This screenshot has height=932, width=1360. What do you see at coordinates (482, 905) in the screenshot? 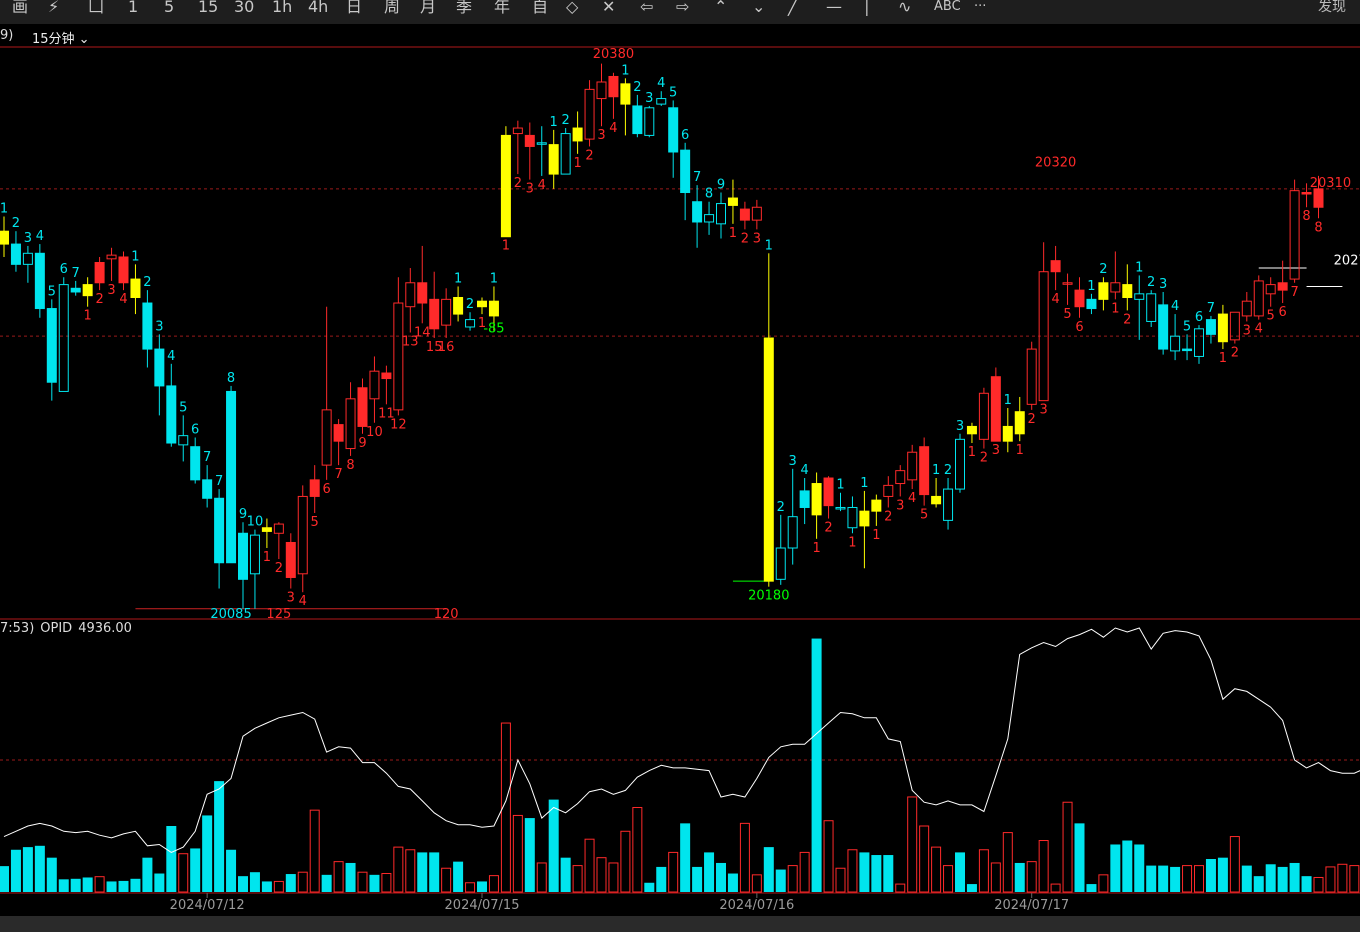
I see `x-axis-label: 2024/07/15` at bounding box center [482, 905].